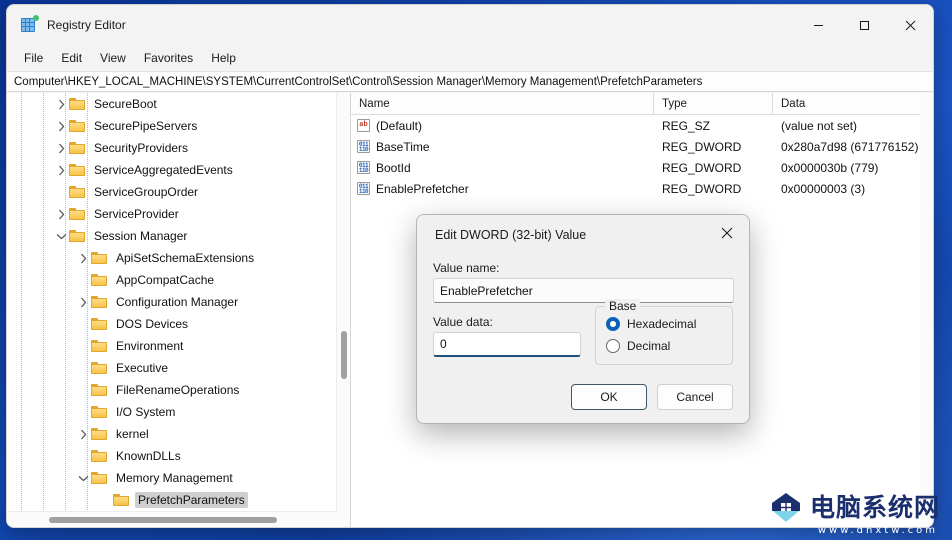 This screenshot has width=952, height=540. I want to click on tree-item-label: SecurityProviders, so click(141, 148).